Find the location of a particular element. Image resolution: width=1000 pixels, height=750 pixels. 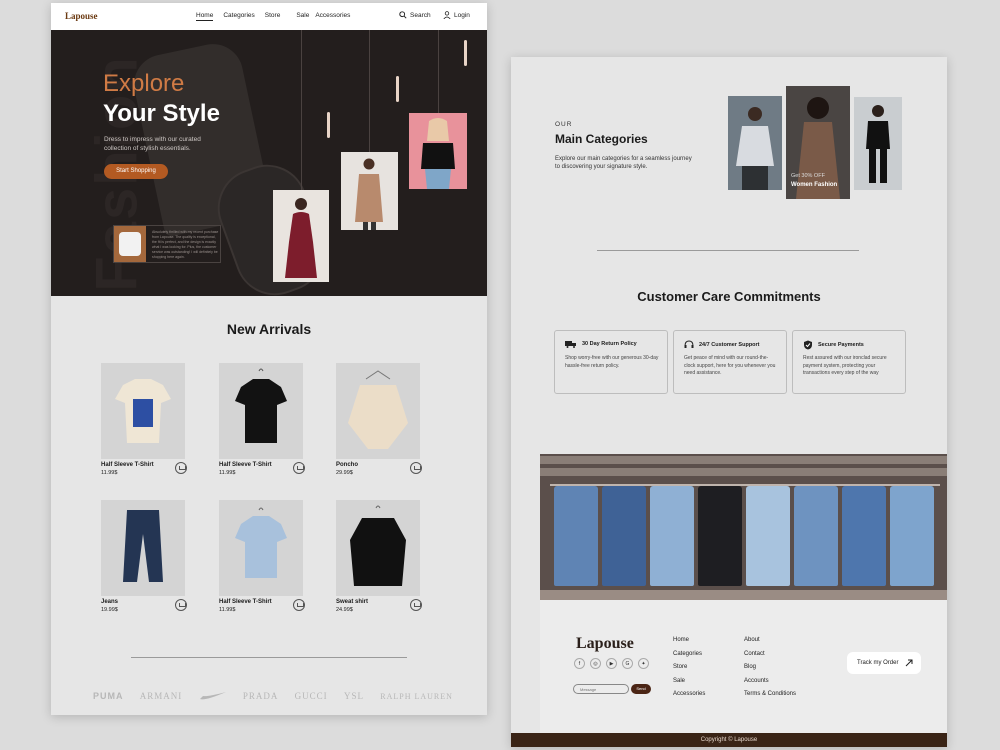

send-button: Send is located at coordinates (641, 689).